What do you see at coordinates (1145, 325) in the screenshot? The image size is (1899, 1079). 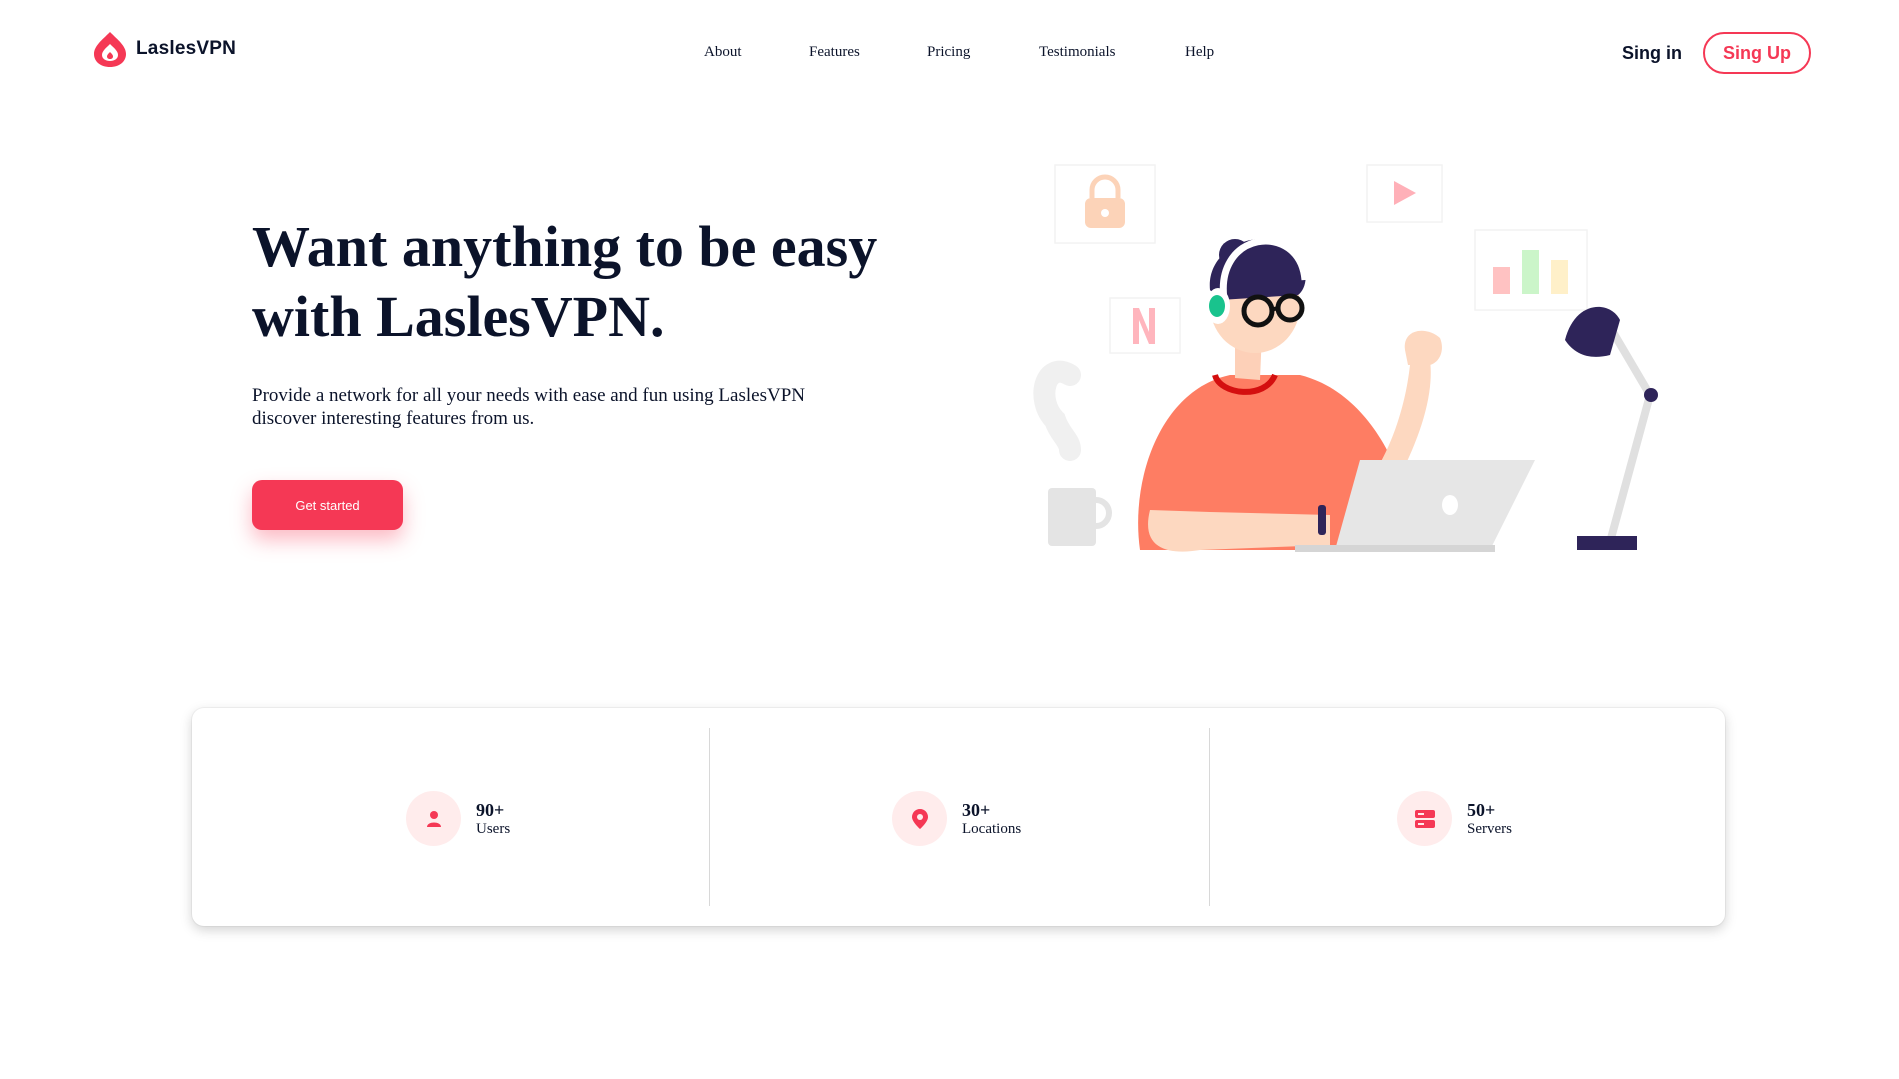 I see `netflix-icon` at bounding box center [1145, 325].